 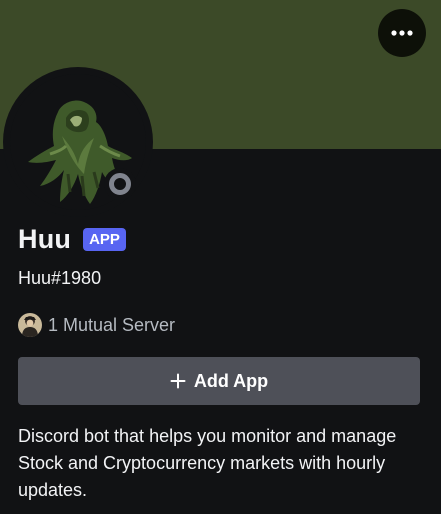 What do you see at coordinates (120, 184) in the screenshot?
I see `offline-status-icon` at bounding box center [120, 184].